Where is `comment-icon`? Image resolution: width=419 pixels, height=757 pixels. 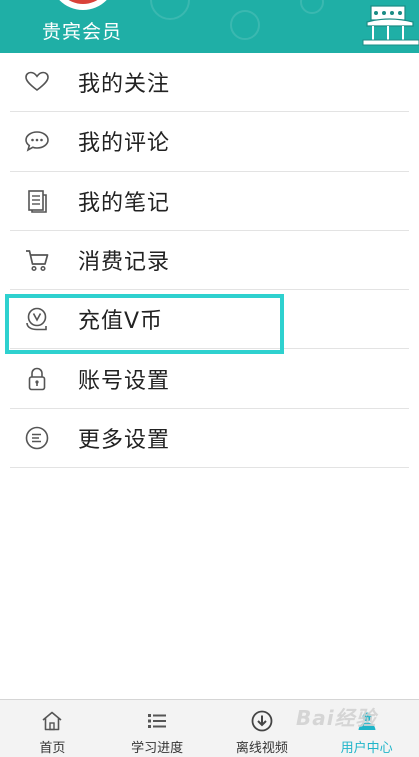
comment-icon is located at coordinates (37, 142).